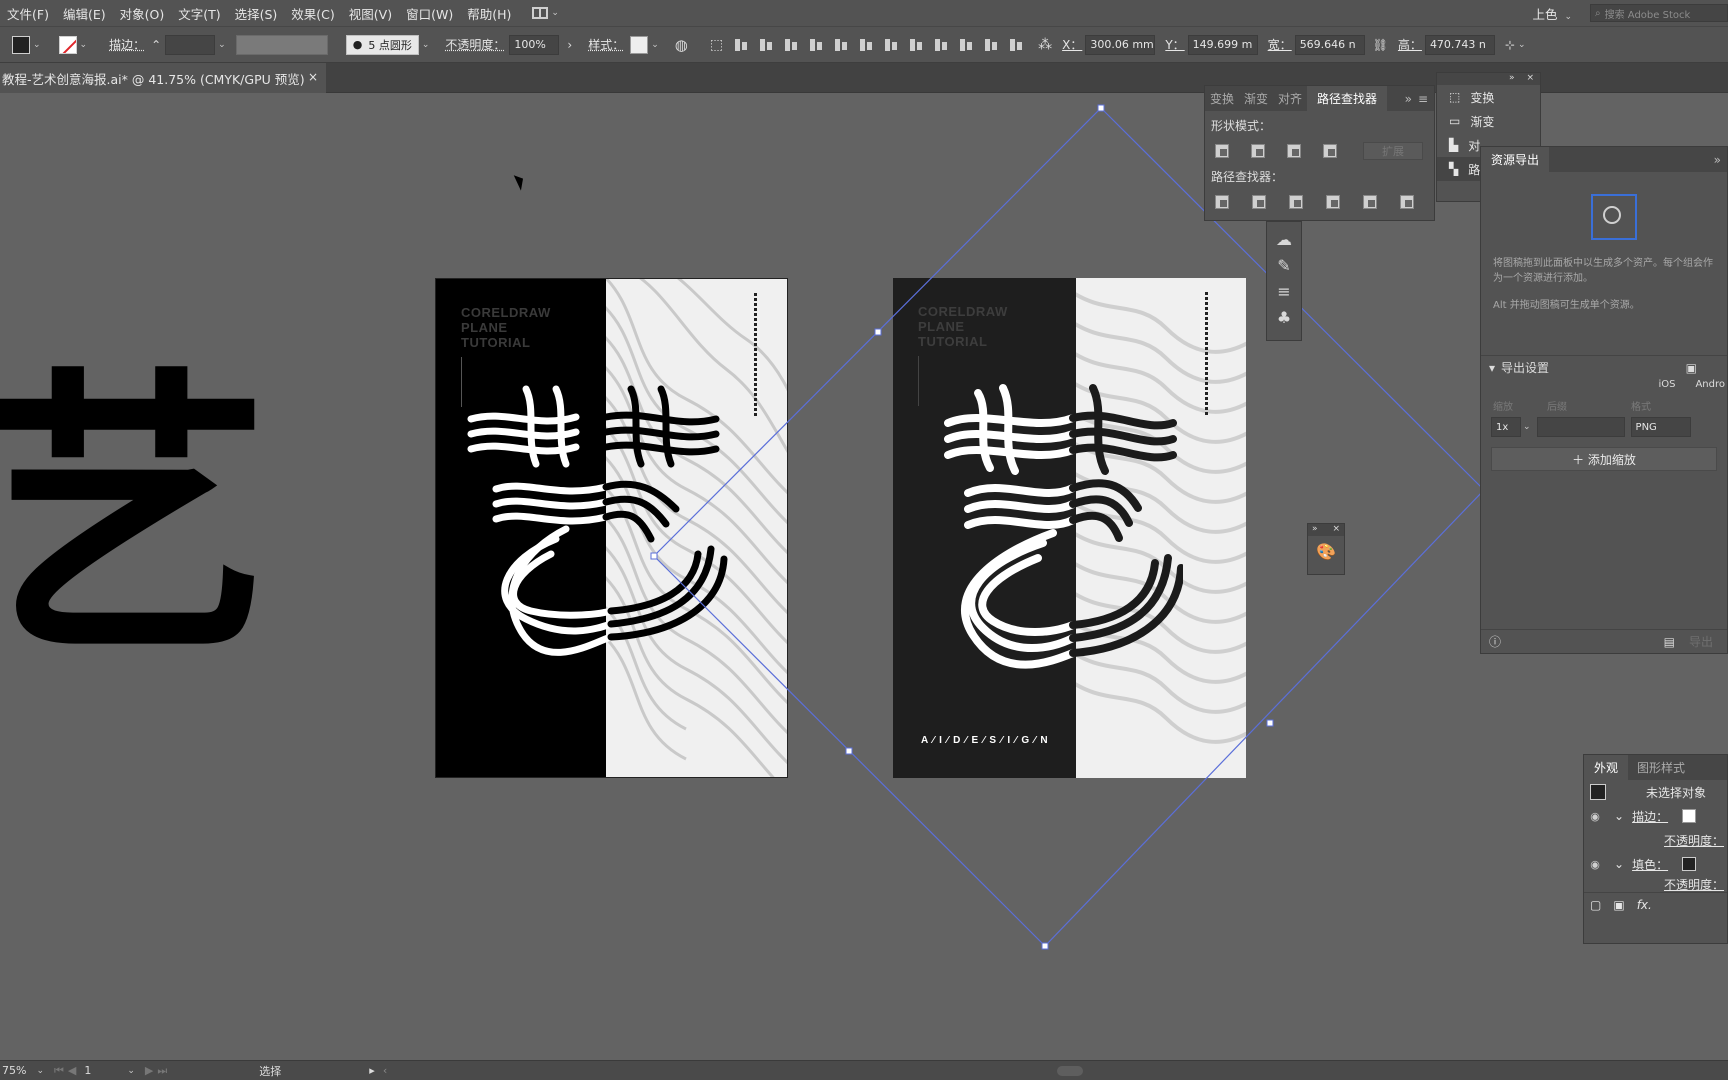 The image size is (1728, 1080). I want to click on stroke-label: 描边：, so click(1650, 816).